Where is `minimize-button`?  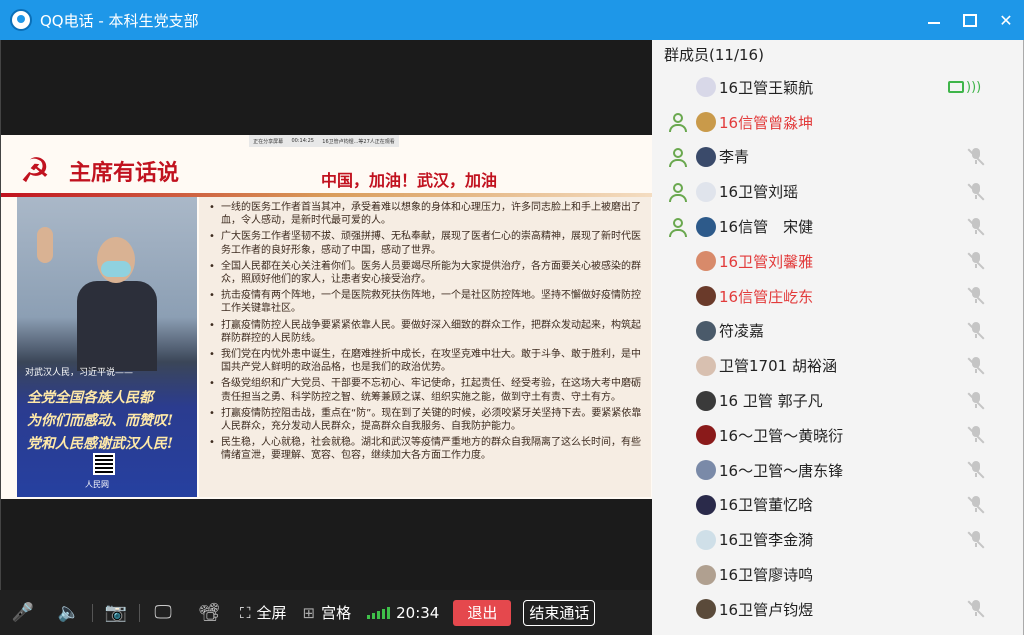 minimize-button is located at coordinates (934, 20).